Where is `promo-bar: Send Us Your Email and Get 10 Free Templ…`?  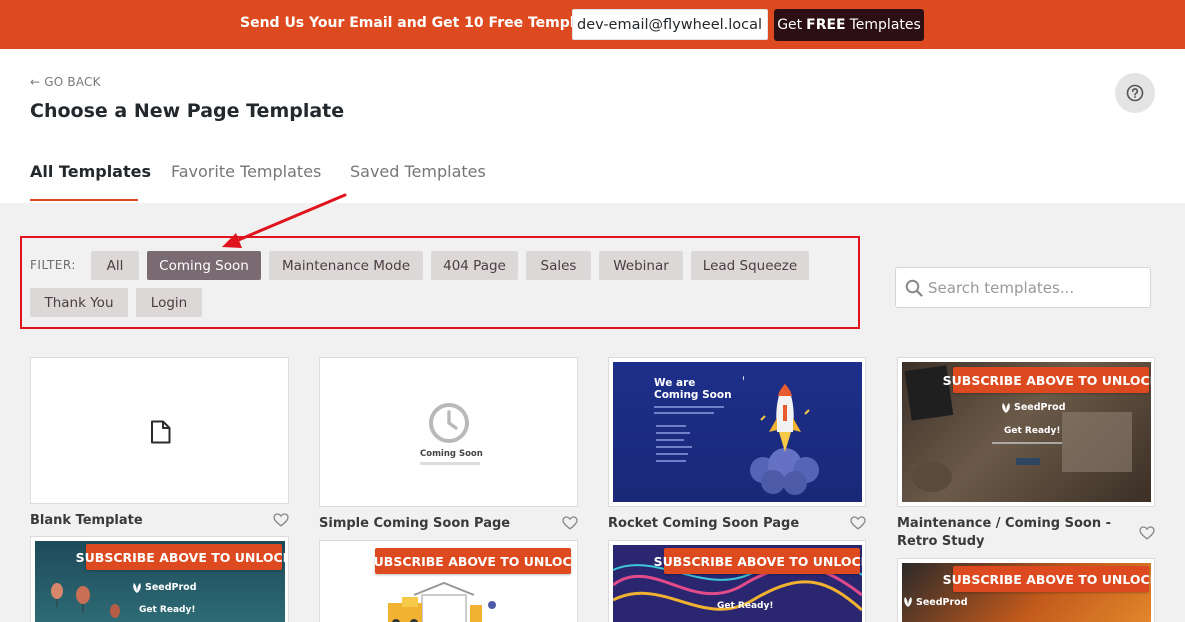 promo-bar: Send Us Your Email and Get 10 Free Templ… is located at coordinates (592, 24).